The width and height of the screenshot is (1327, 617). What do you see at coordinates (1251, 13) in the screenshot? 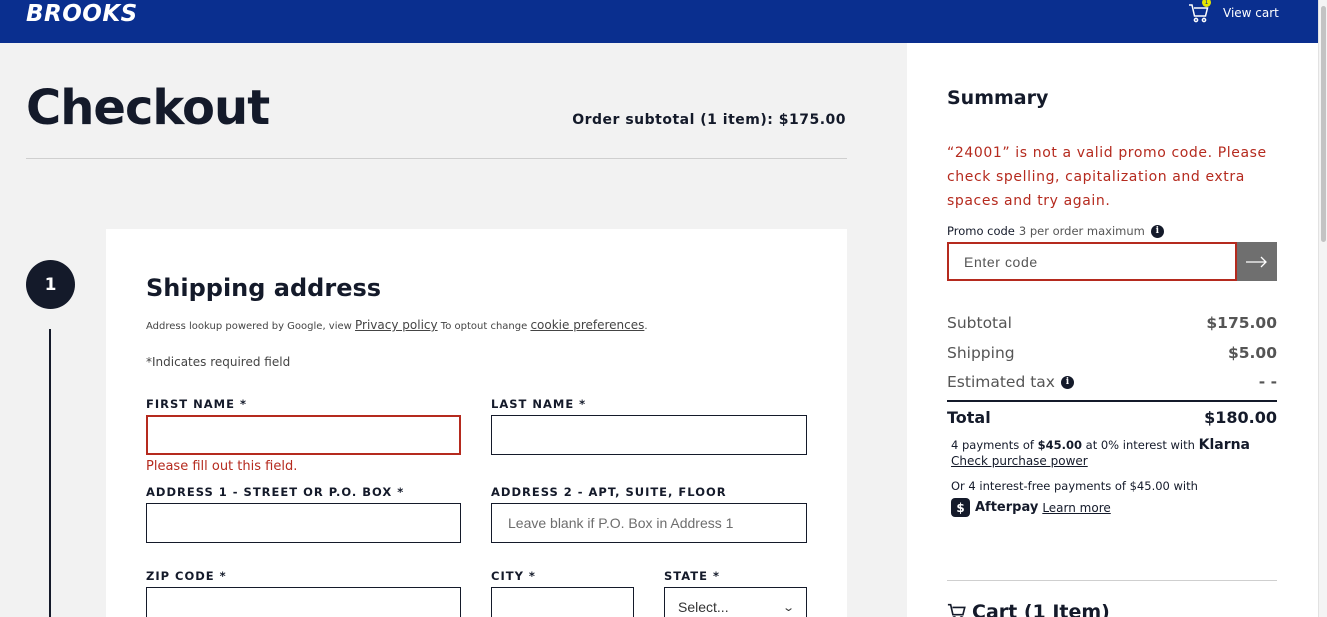
I see `view-cart-label: View cart` at bounding box center [1251, 13].